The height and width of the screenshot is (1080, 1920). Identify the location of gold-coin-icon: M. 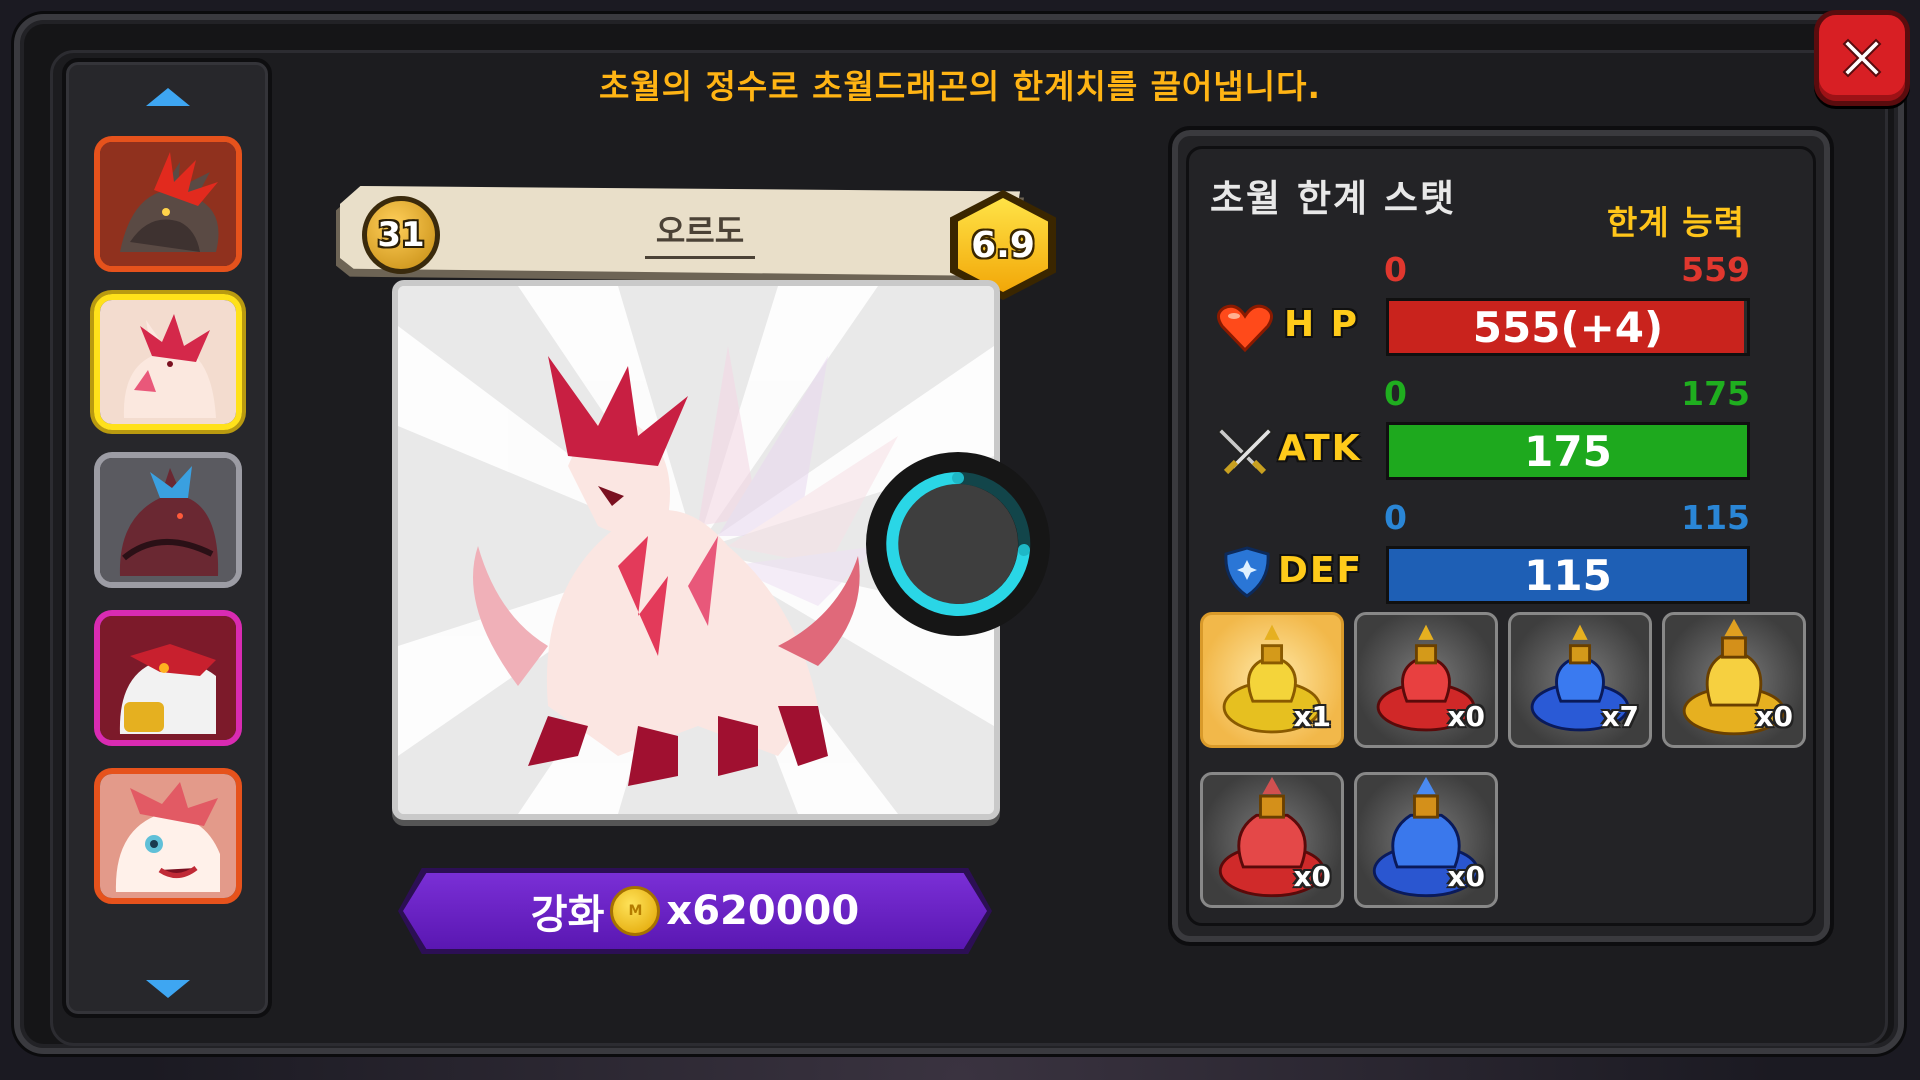
(635, 911).